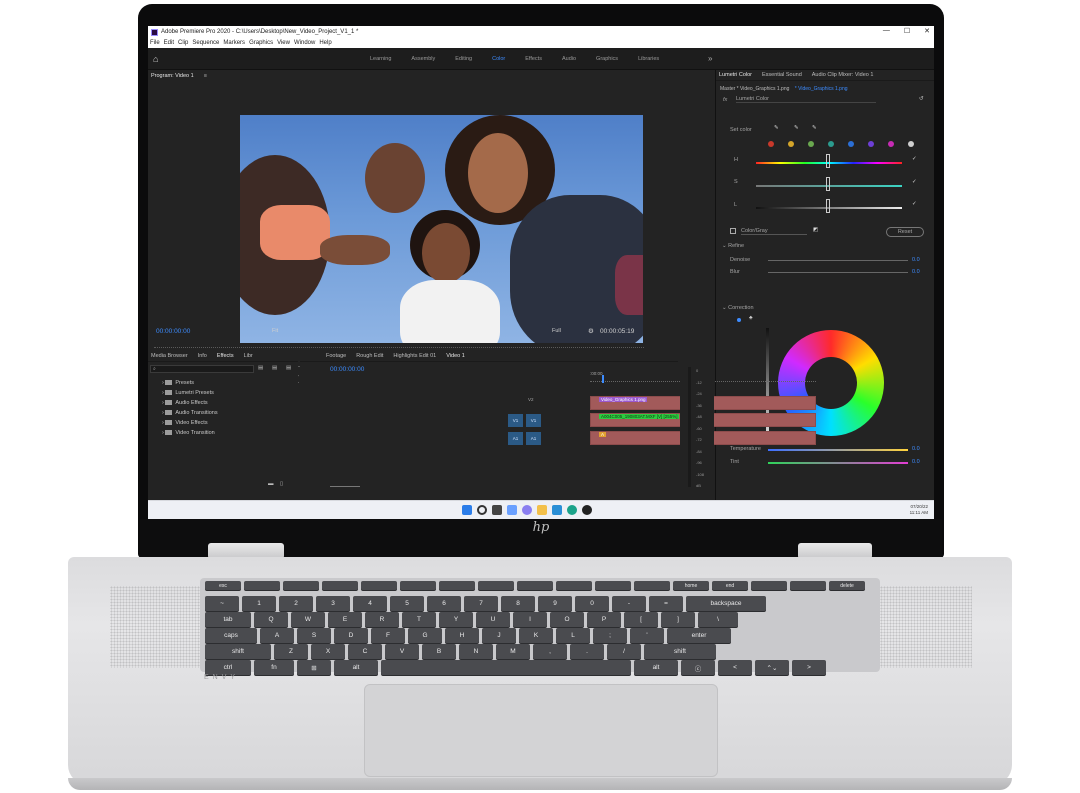 The height and width of the screenshot is (793, 1080). I want to click on hue-handle, so click(828, 161).